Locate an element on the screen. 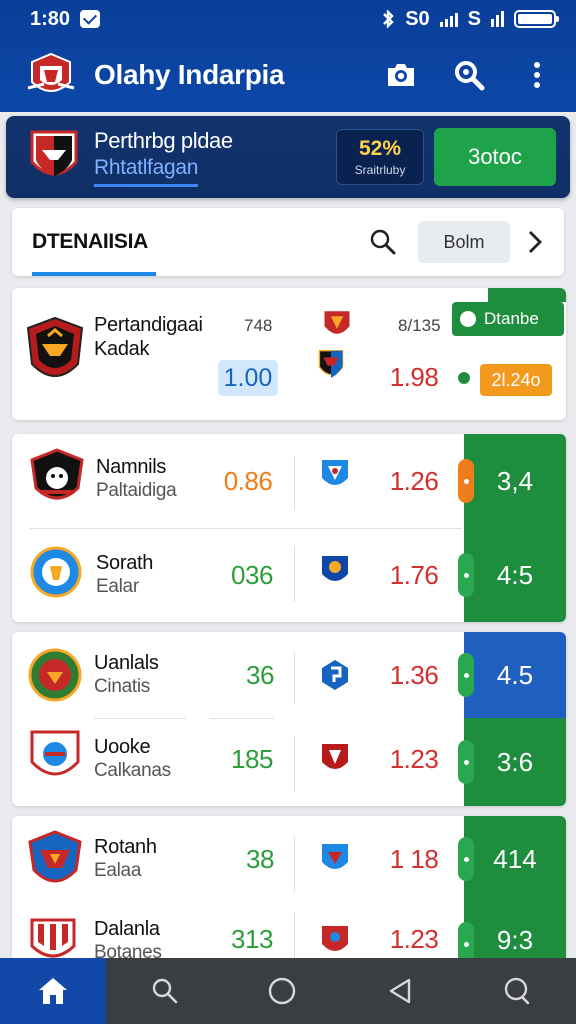  team-subtitle: Cinatis is located at coordinates (122, 686).